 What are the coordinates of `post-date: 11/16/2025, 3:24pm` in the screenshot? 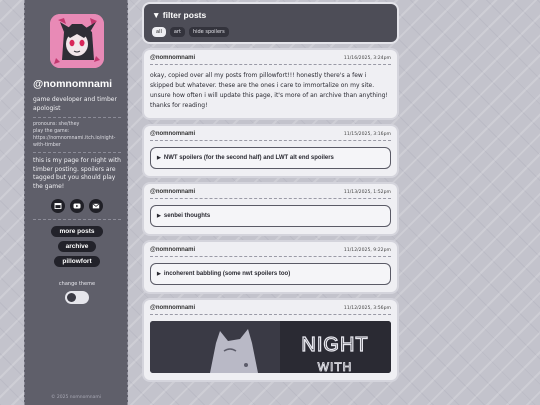 It's located at (367, 58).